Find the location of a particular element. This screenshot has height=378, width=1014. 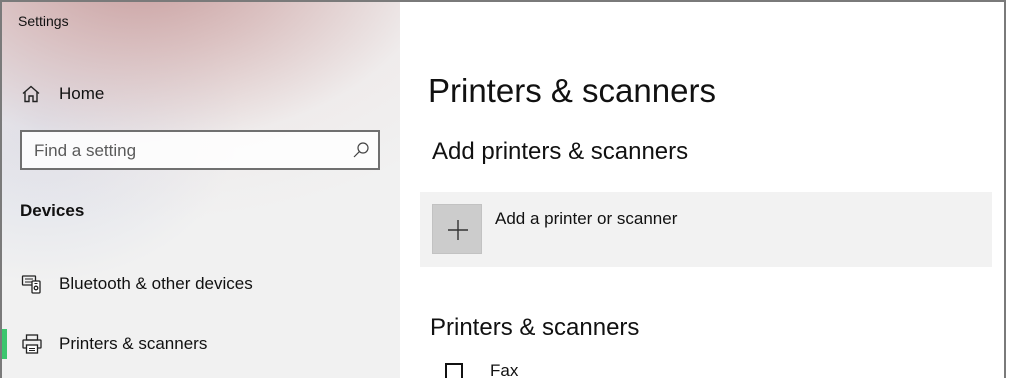

window-title: Settings is located at coordinates (43, 21).